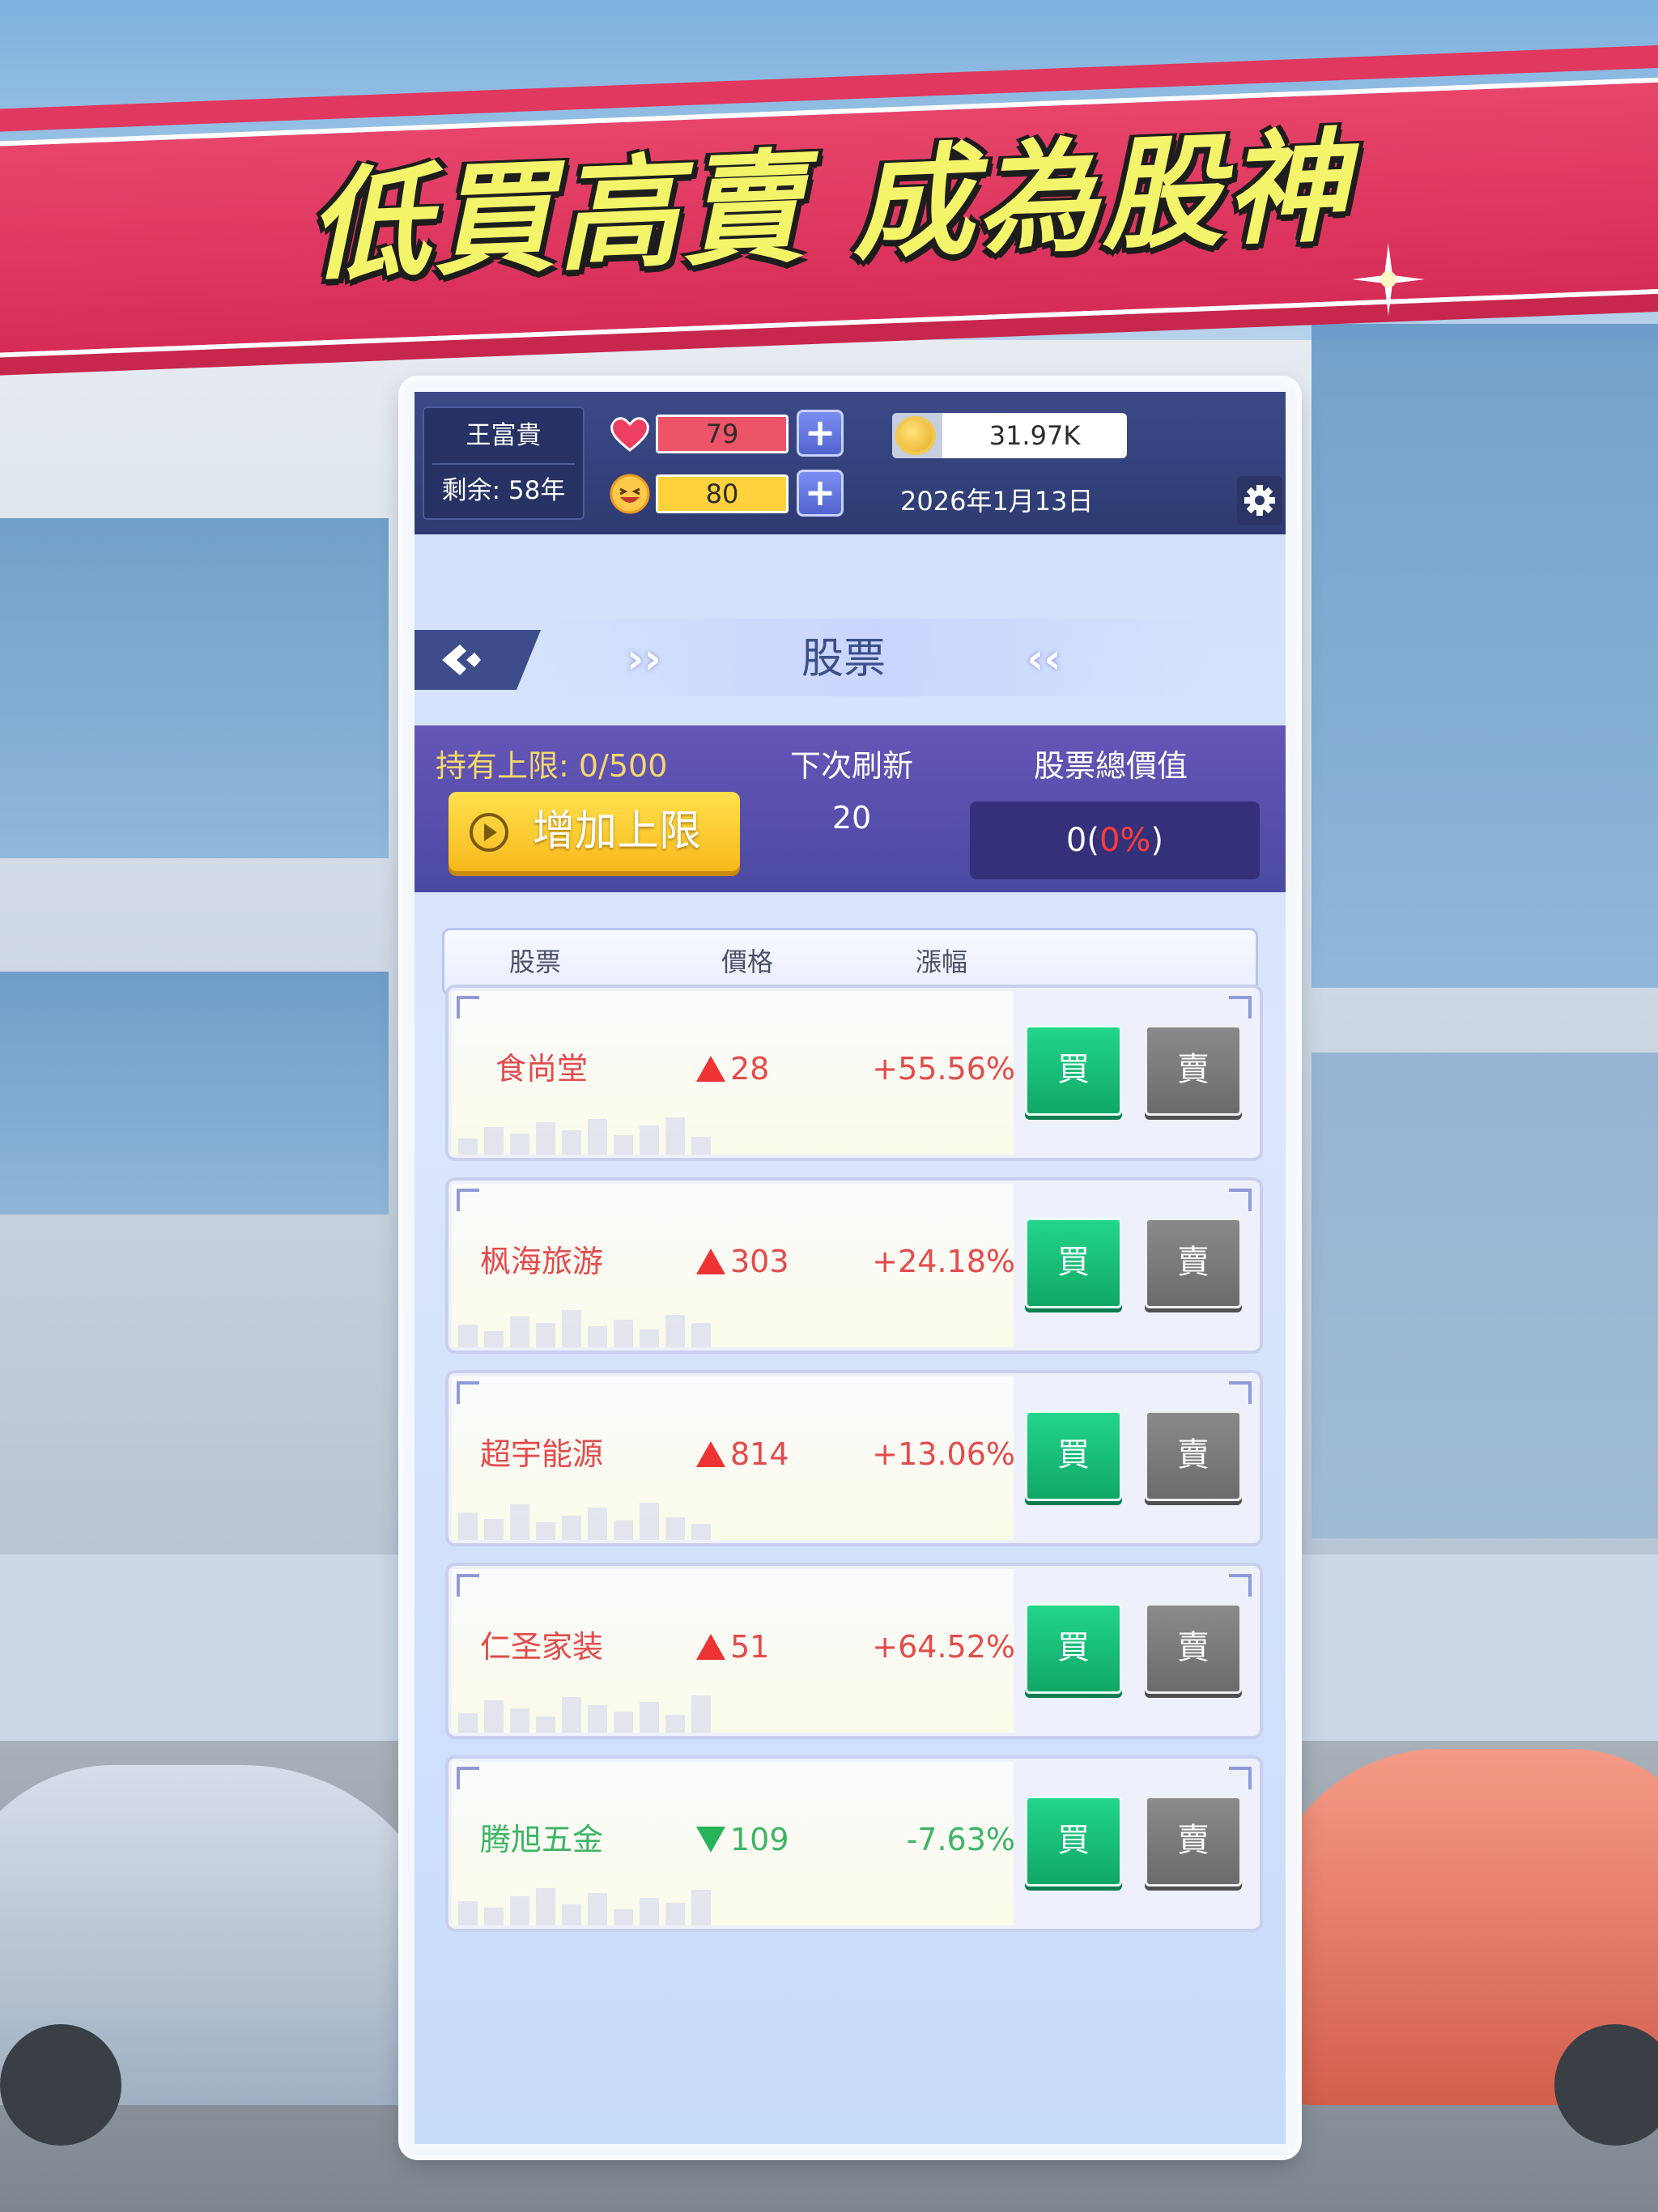 The height and width of the screenshot is (2212, 1658). I want to click on stock-name: 食尚堂, so click(541, 1069).